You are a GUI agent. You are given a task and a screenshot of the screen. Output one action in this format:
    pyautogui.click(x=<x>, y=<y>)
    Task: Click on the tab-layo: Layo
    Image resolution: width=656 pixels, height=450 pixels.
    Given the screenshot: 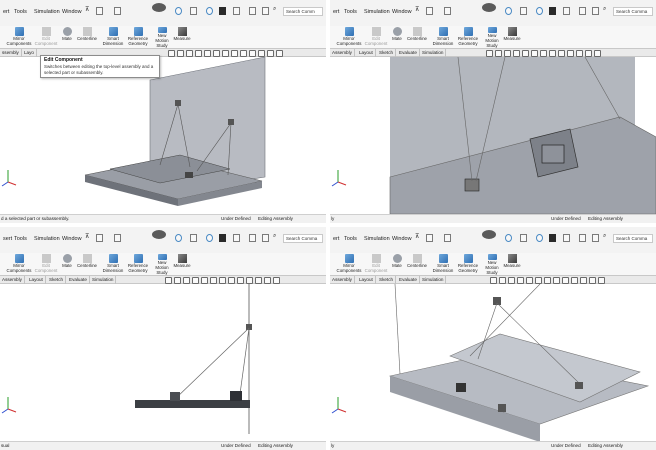 What is the action you would take?
    pyautogui.click(x=29, y=53)
    